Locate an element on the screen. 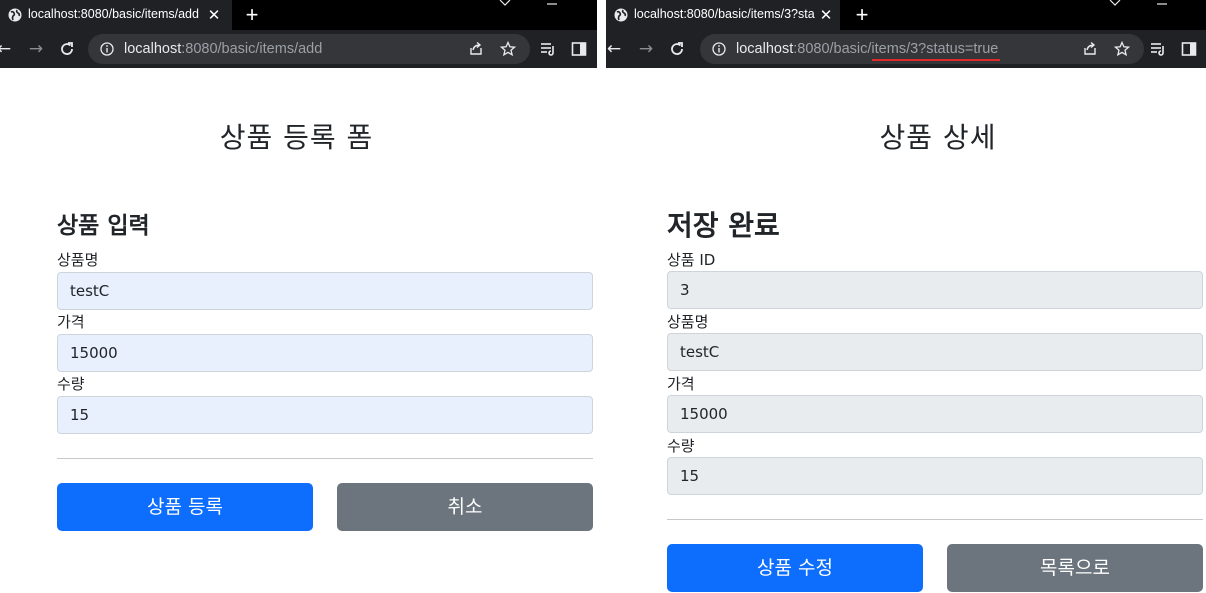 The image size is (1206, 593). url-text: localhost:8080/basic/items/3?status=true is located at coordinates (867, 49).